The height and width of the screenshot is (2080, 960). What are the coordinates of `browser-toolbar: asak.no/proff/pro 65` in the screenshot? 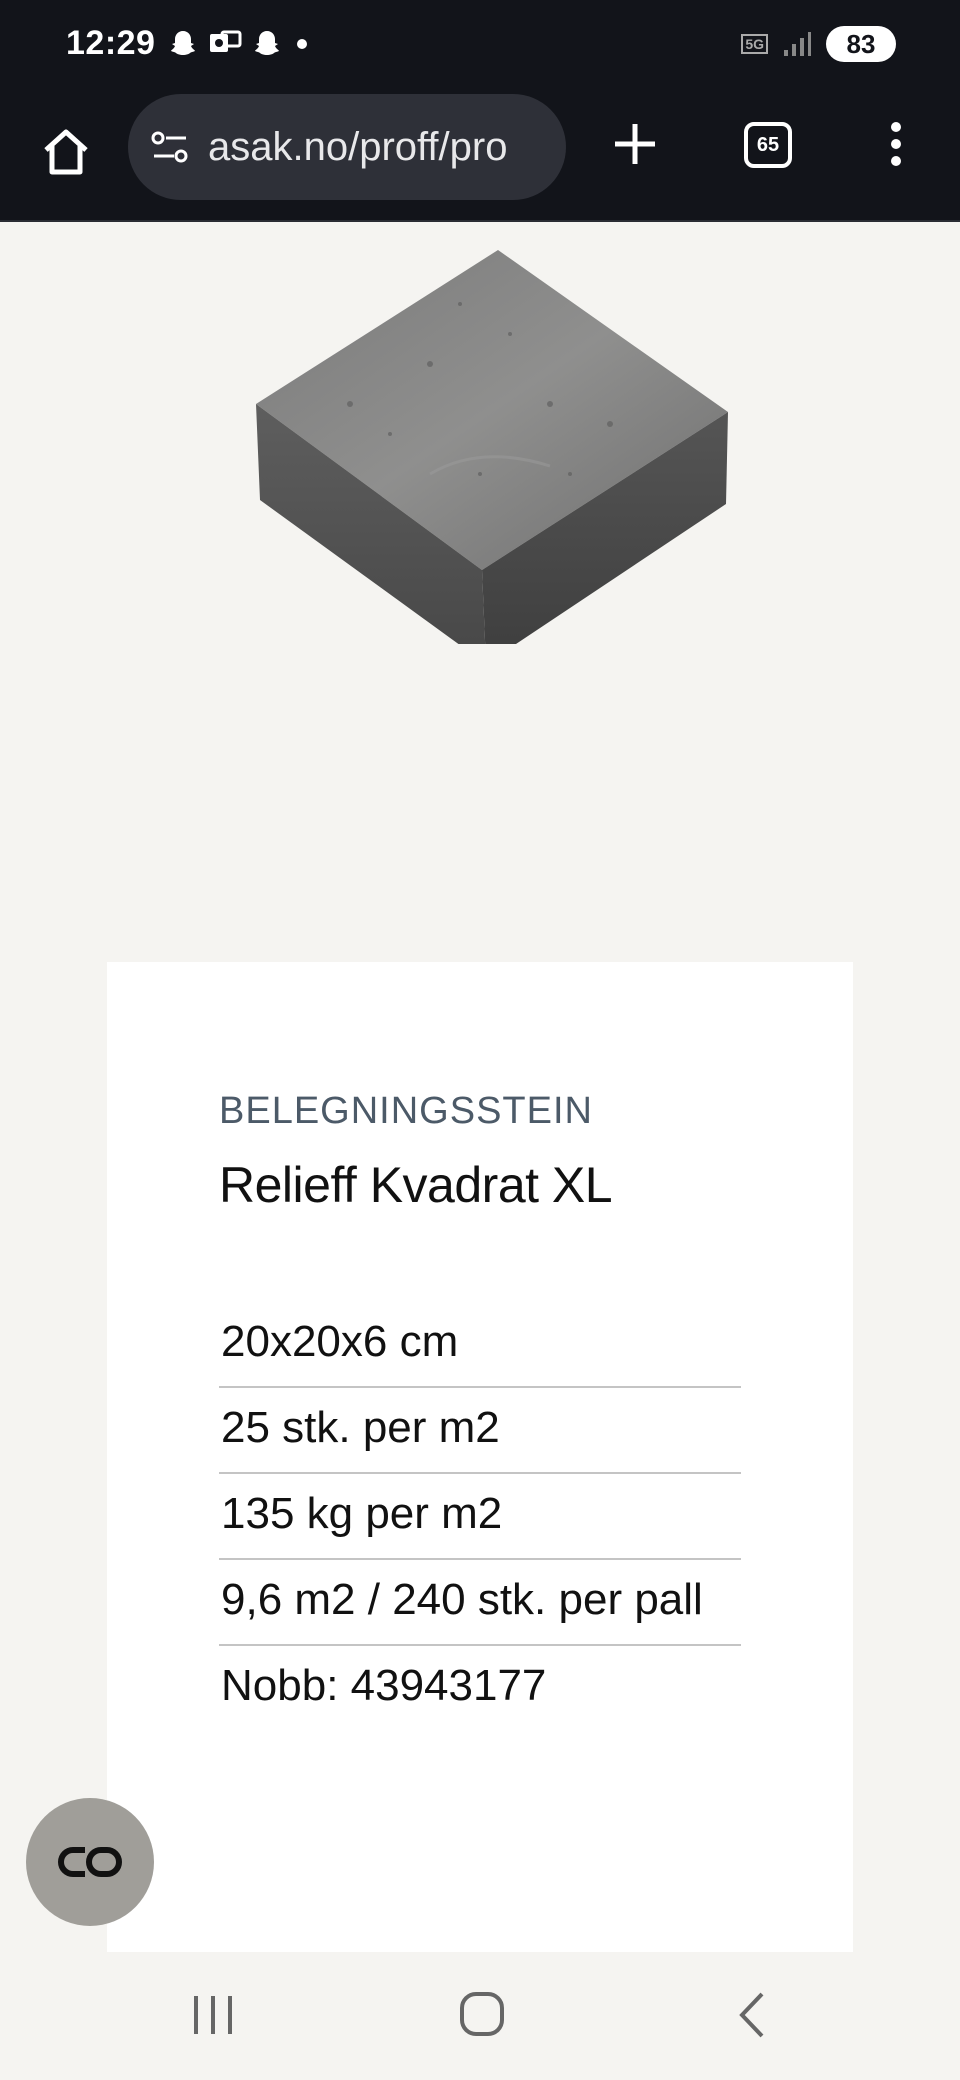 It's located at (480, 155).